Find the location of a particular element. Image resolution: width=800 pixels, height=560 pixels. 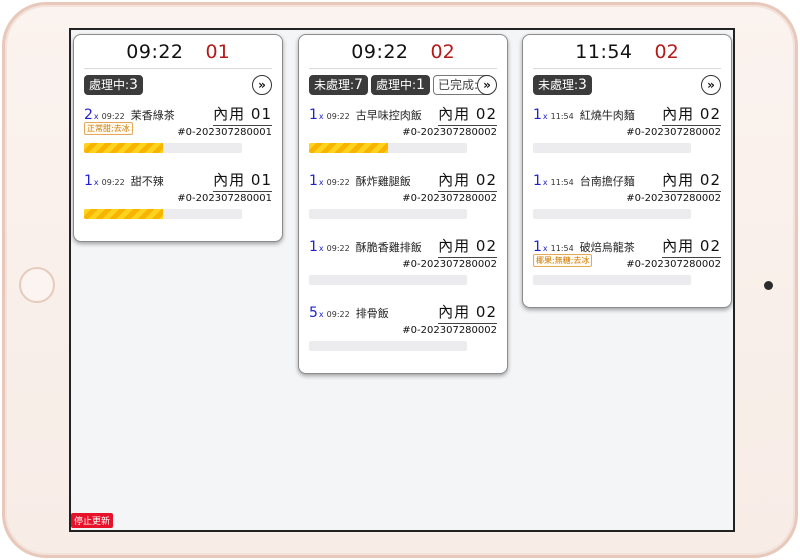

status-badge-pending: 未處理:3 is located at coordinates (562, 85).